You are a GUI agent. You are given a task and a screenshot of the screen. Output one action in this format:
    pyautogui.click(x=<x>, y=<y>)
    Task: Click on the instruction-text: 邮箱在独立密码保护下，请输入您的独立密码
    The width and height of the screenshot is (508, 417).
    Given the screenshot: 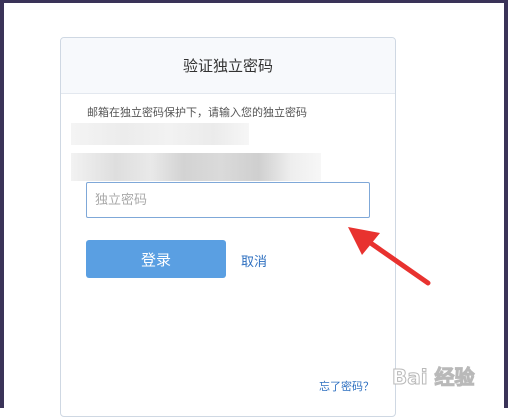 What is the action you would take?
    pyautogui.click(x=197, y=112)
    